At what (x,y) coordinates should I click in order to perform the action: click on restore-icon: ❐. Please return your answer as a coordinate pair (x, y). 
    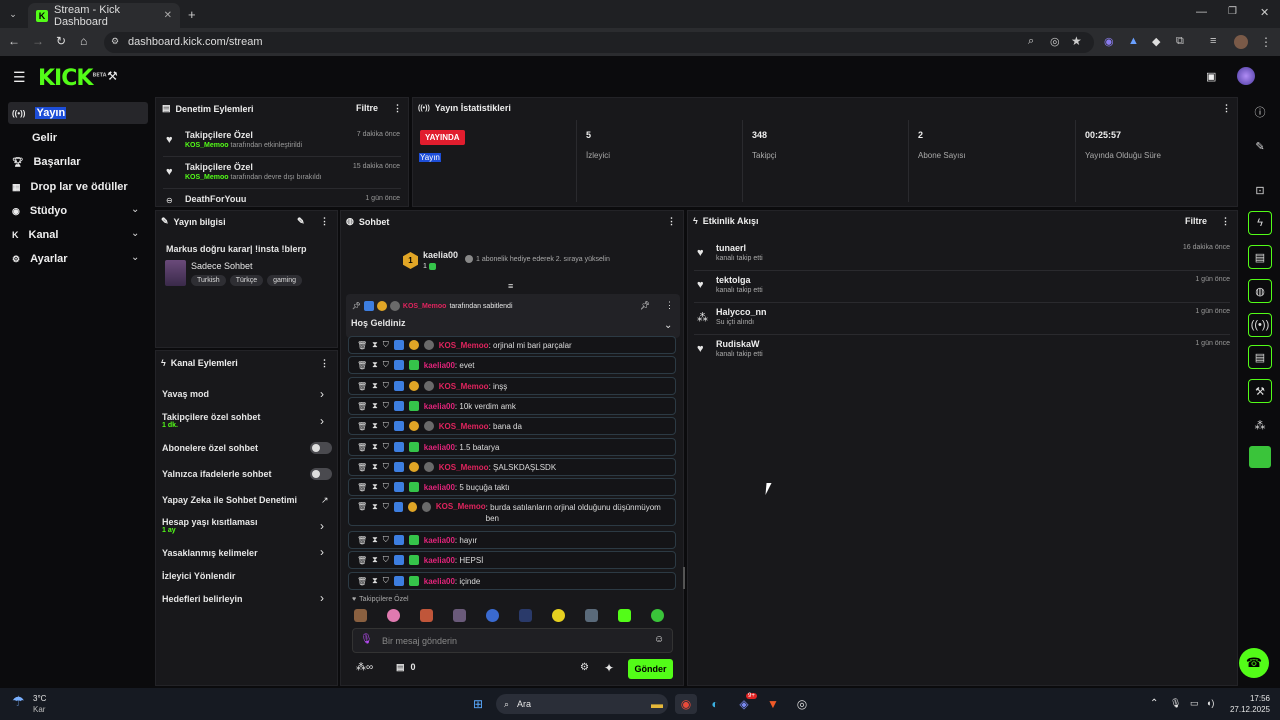
    Looking at the image, I should click on (1232, 11).